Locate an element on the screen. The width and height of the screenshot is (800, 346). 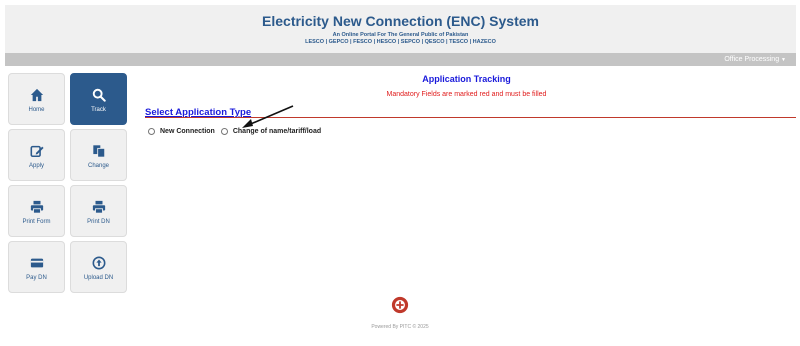
sidebar-item-label: Apply is located at coordinates (36, 166).